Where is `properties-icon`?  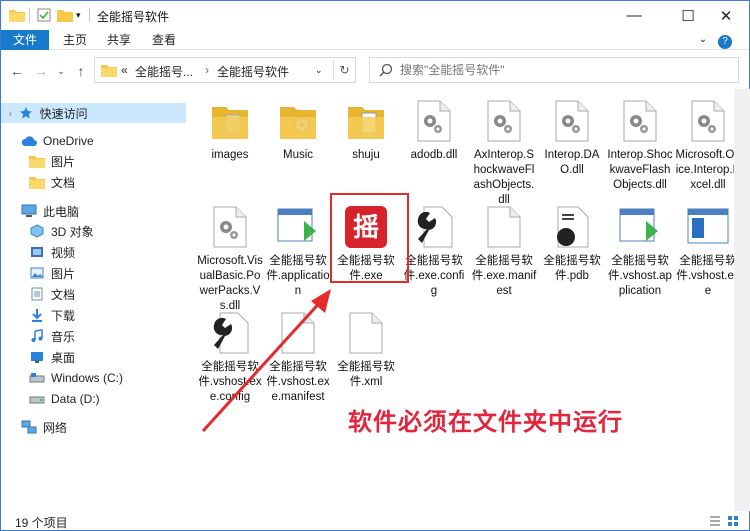
properties-icon is located at coordinates (44, 15).